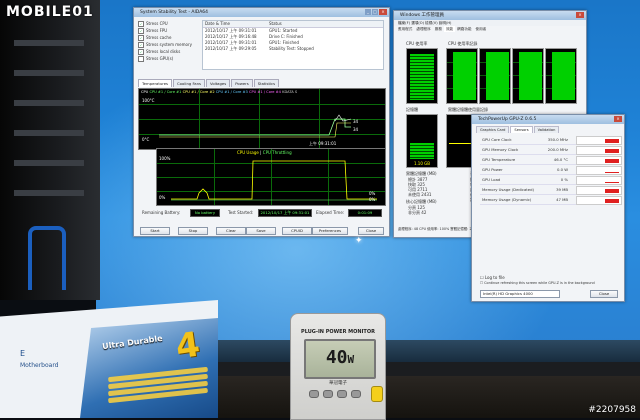 The width and height of the screenshot is (640, 420). I want to click on window-title: TechPowerUp GPU-Z 0.6.5, so click(548, 119).